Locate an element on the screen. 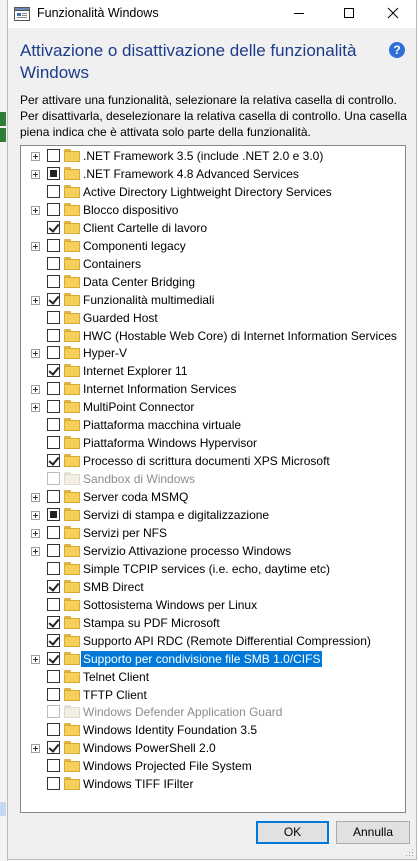 The height and width of the screenshot is (861, 418). ok-button: OK is located at coordinates (292, 832).